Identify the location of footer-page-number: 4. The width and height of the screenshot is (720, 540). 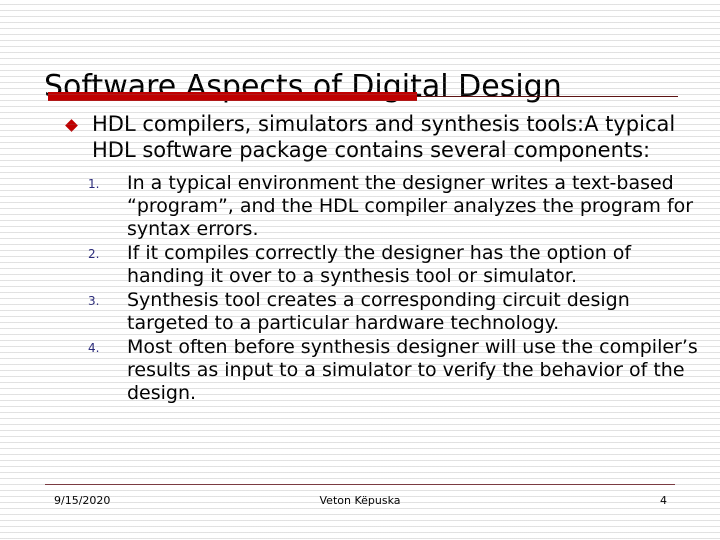
(663, 500).